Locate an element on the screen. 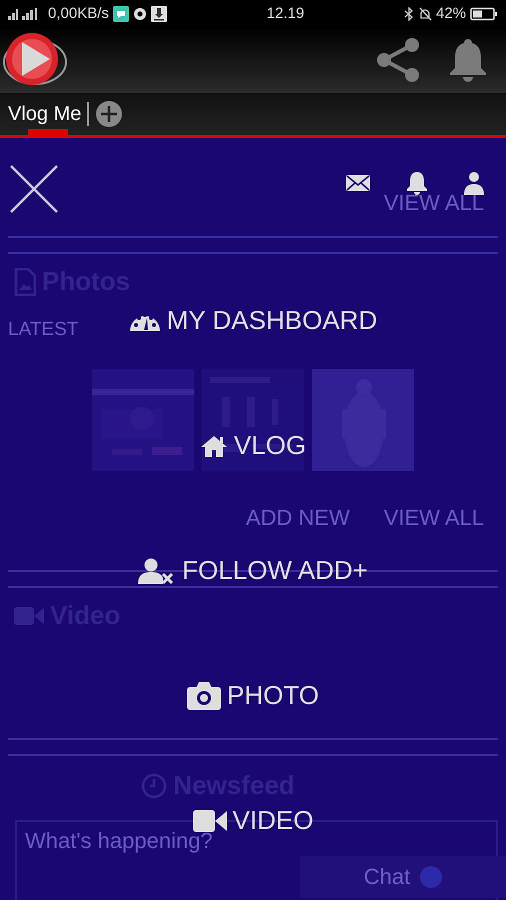  tab: Vlog Me is located at coordinates (45, 114).